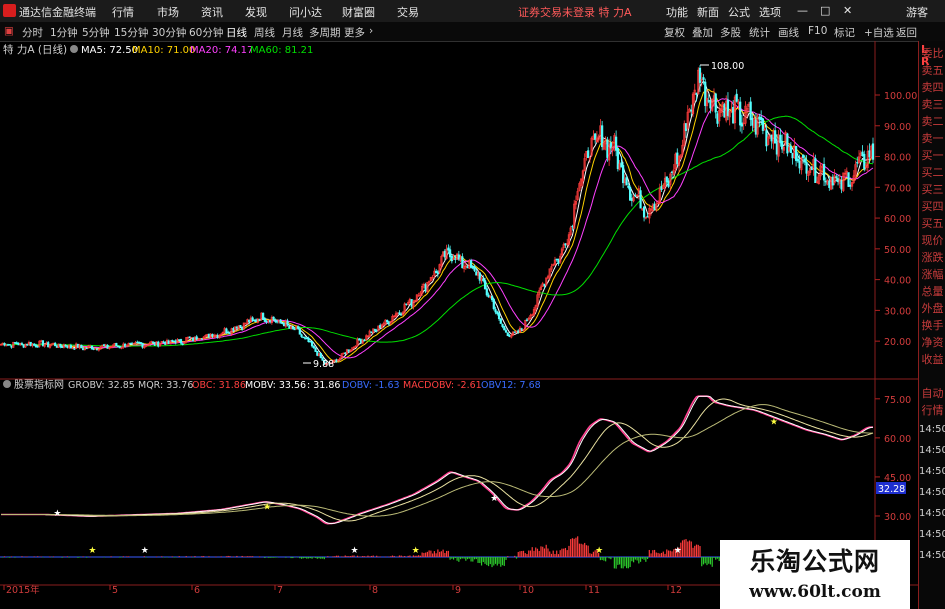  I want to click on btn-duogu: 多股, so click(730, 32).